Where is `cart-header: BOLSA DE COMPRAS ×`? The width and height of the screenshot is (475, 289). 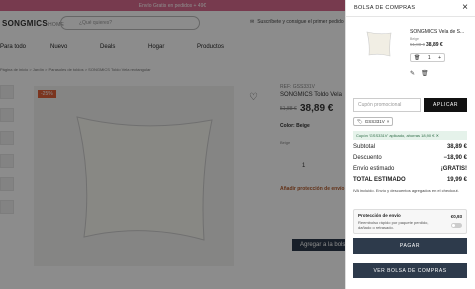
cart-header: BOLSA DE COMPRAS × is located at coordinates (410, 8).